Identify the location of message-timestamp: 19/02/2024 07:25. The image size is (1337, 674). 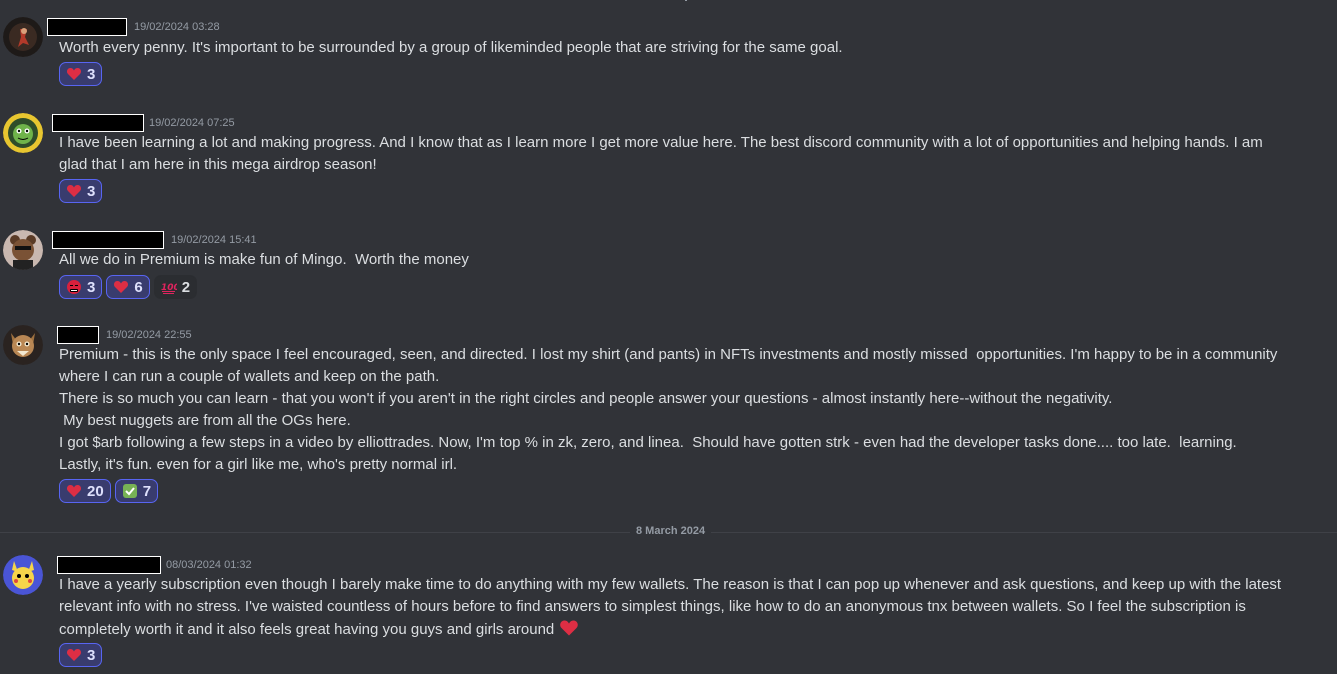
(192, 123).